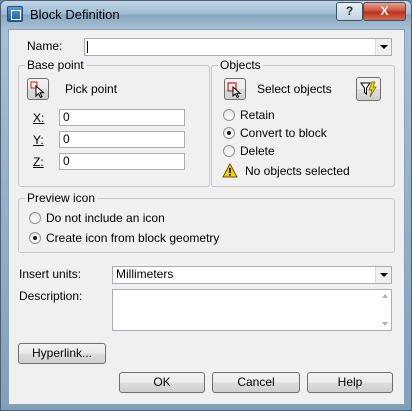 The height and width of the screenshot is (411, 412). I want to click on select-objects-button, so click(235, 89).